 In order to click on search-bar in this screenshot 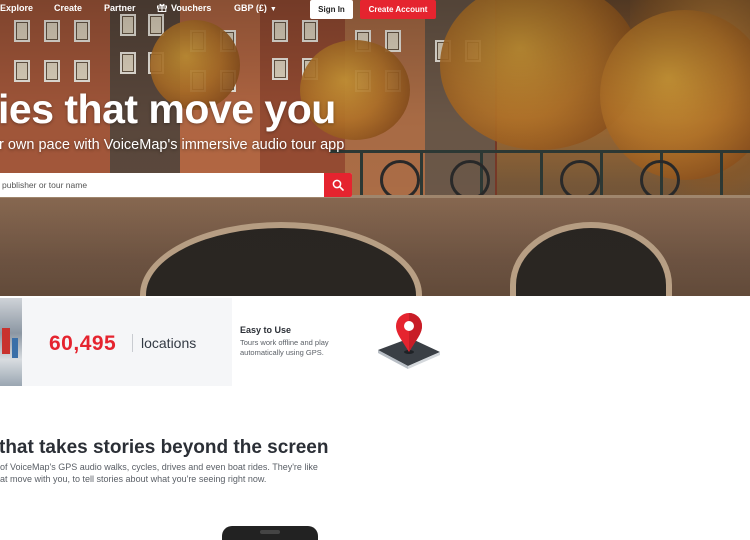, I will do `click(176, 185)`.